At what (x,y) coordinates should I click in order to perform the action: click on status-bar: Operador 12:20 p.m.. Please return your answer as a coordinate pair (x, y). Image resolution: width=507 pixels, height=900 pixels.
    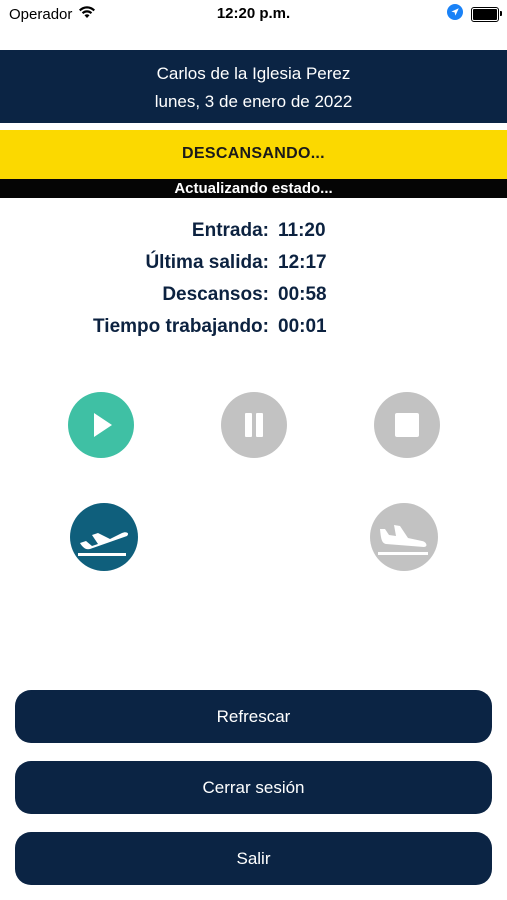
    Looking at the image, I should click on (253, 15).